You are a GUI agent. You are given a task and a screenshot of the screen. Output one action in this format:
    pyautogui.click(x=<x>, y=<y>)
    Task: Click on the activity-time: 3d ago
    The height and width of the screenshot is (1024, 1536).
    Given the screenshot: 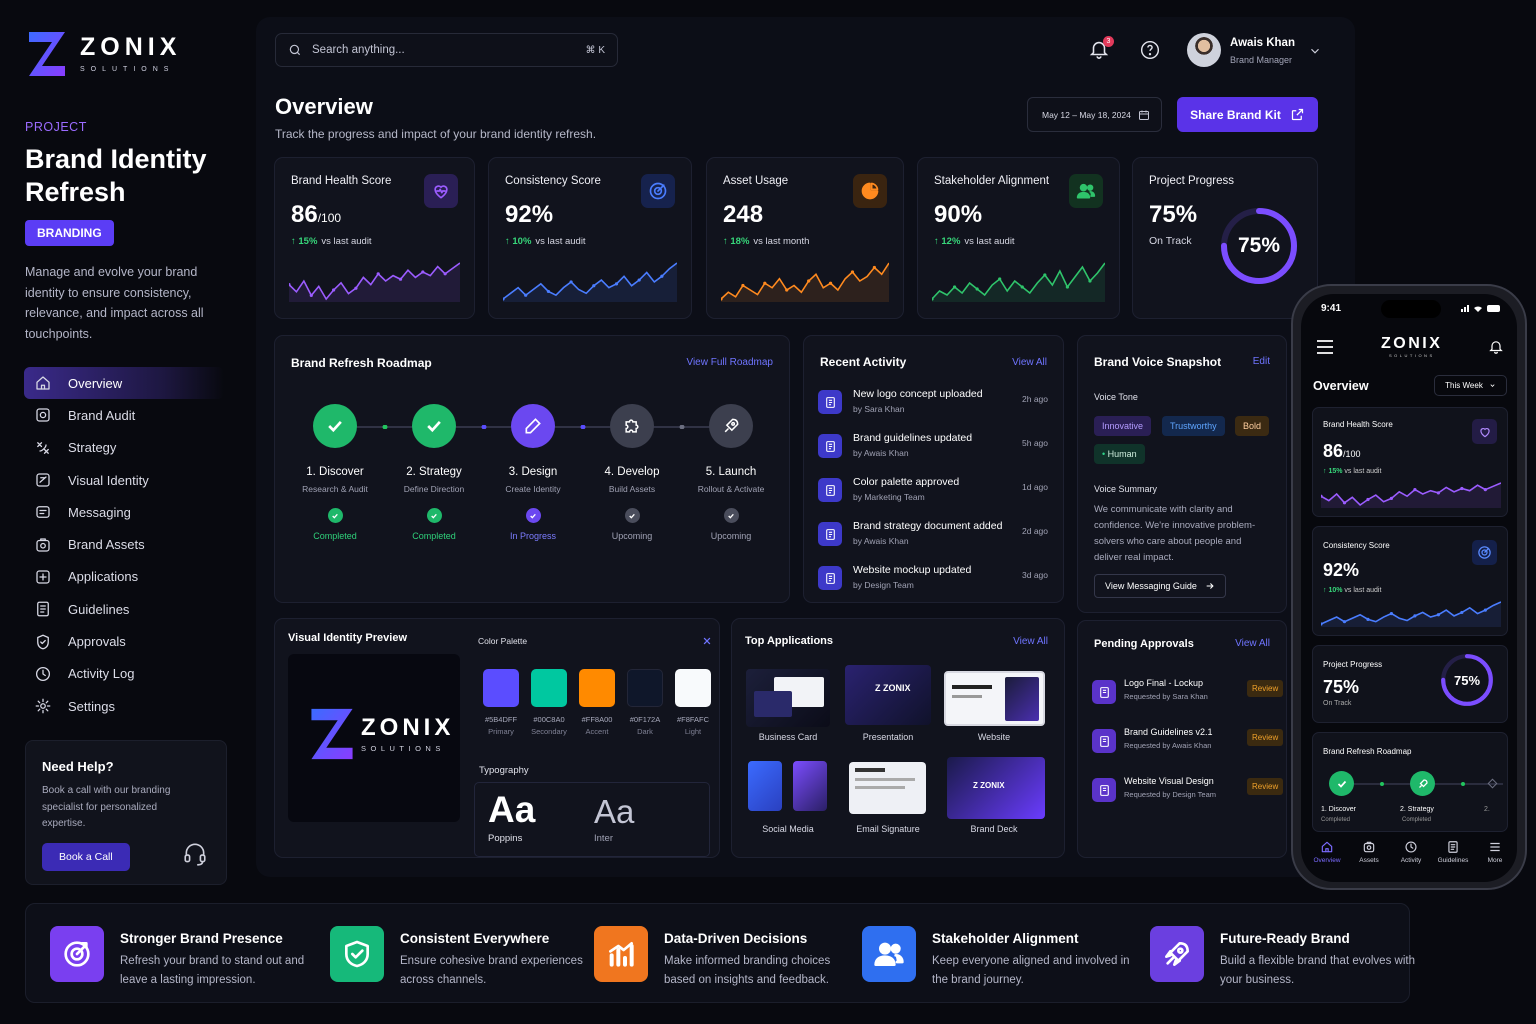 What is the action you would take?
    pyautogui.click(x=1035, y=575)
    